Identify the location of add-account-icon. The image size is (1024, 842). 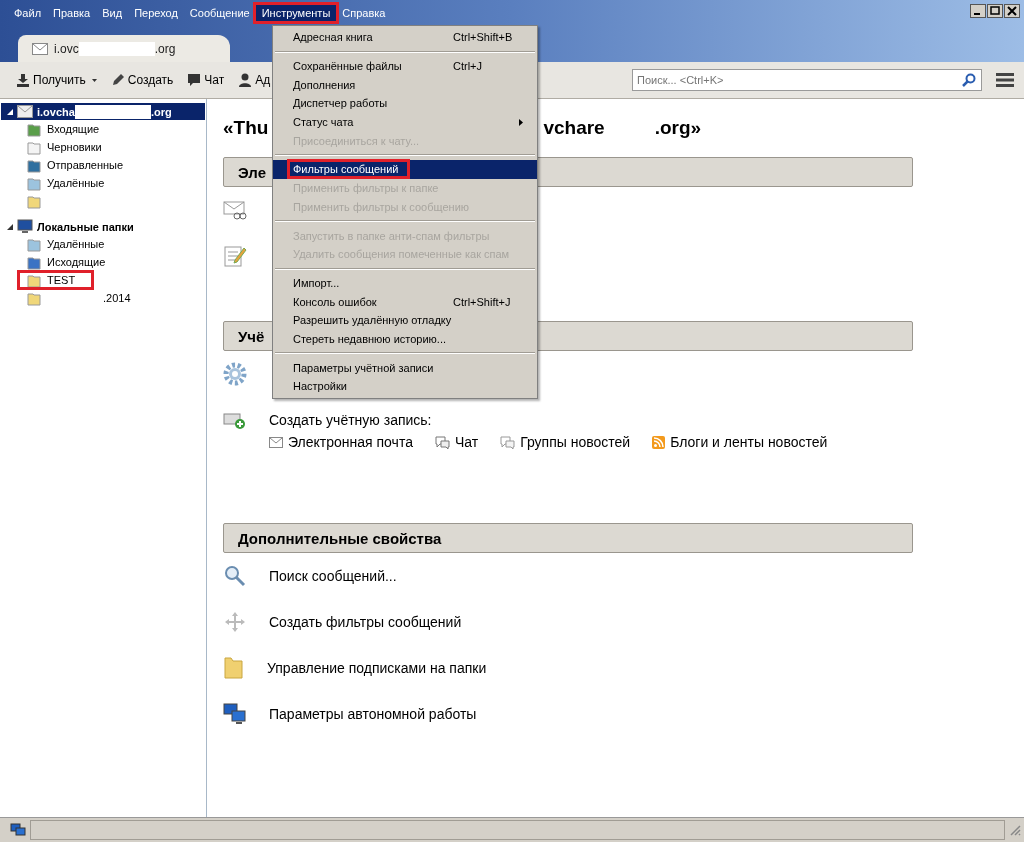
(235, 420).